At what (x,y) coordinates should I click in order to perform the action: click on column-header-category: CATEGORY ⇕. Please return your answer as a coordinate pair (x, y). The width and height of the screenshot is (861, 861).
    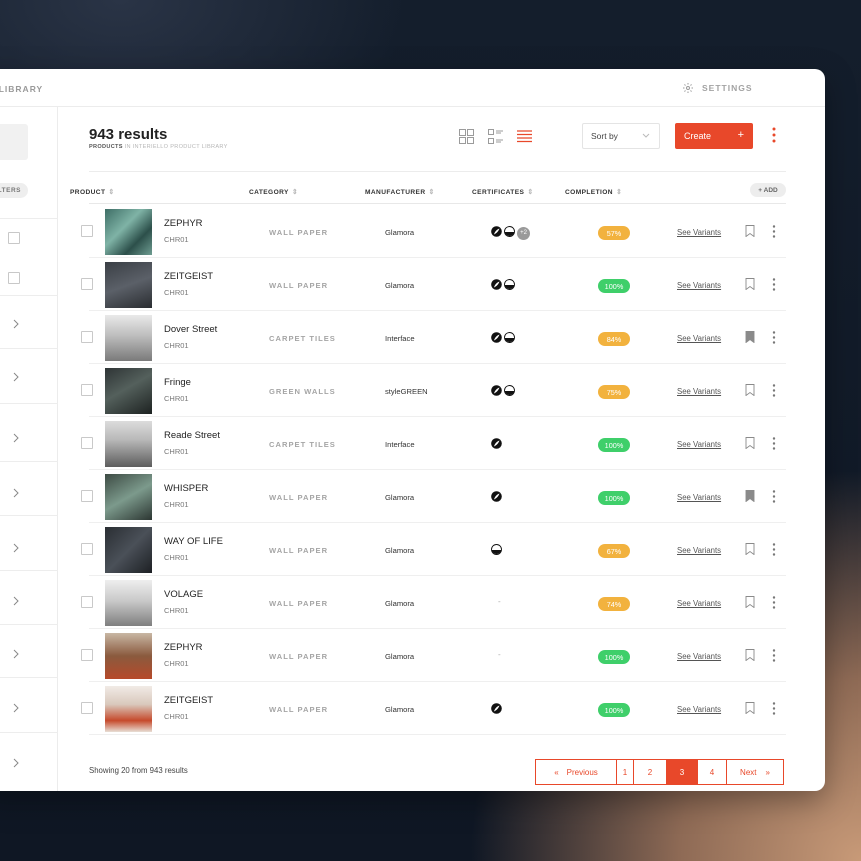
    Looking at the image, I should click on (273, 192).